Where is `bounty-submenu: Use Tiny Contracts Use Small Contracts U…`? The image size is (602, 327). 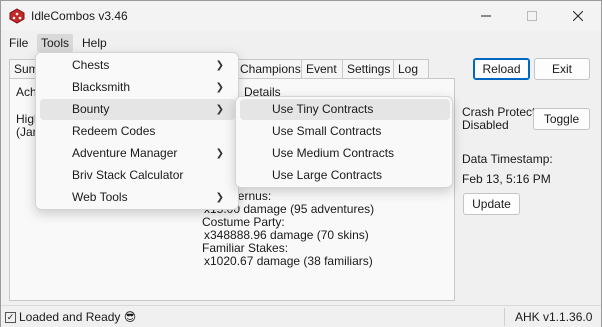
bounty-submenu: Use Tiny Contracts Use Small Contracts U… is located at coordinates (344, 142).